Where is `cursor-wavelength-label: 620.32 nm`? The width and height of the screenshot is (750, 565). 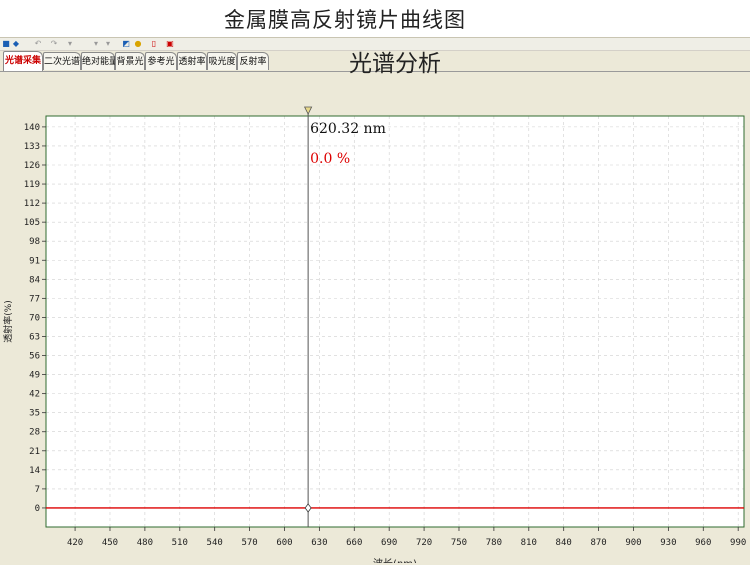
cursor-wavelength-label: 620.32 nm is located at coordinates (348, 129).